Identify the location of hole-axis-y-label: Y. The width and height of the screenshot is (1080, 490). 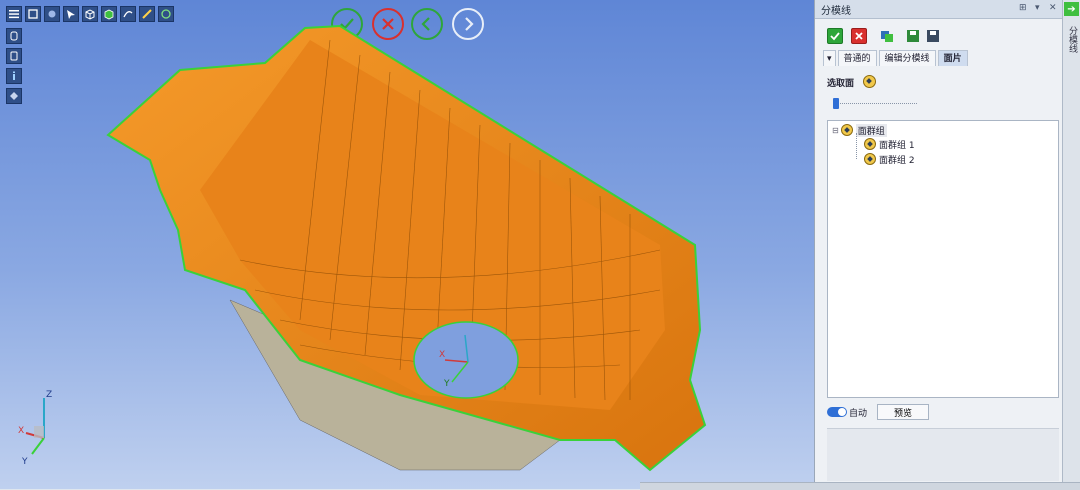
(447, 384).